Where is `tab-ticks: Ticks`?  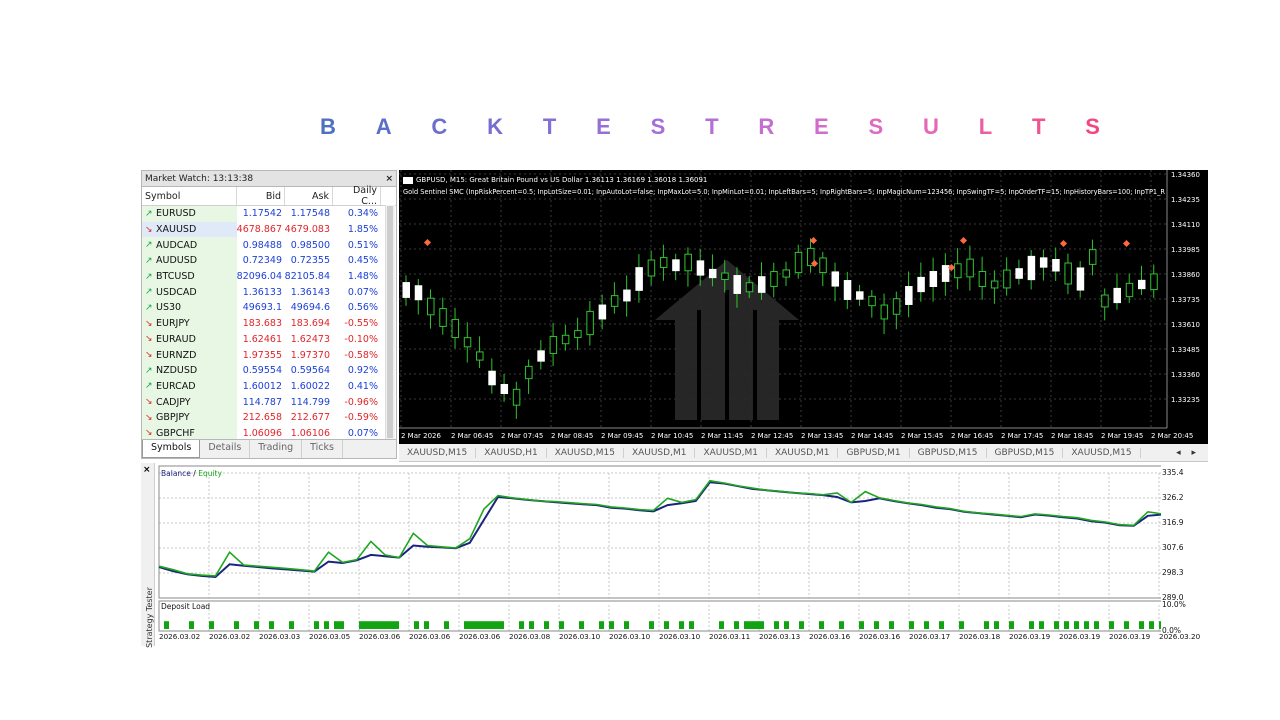 tab-ticks: Ticks is located at coordinates (322, 449).